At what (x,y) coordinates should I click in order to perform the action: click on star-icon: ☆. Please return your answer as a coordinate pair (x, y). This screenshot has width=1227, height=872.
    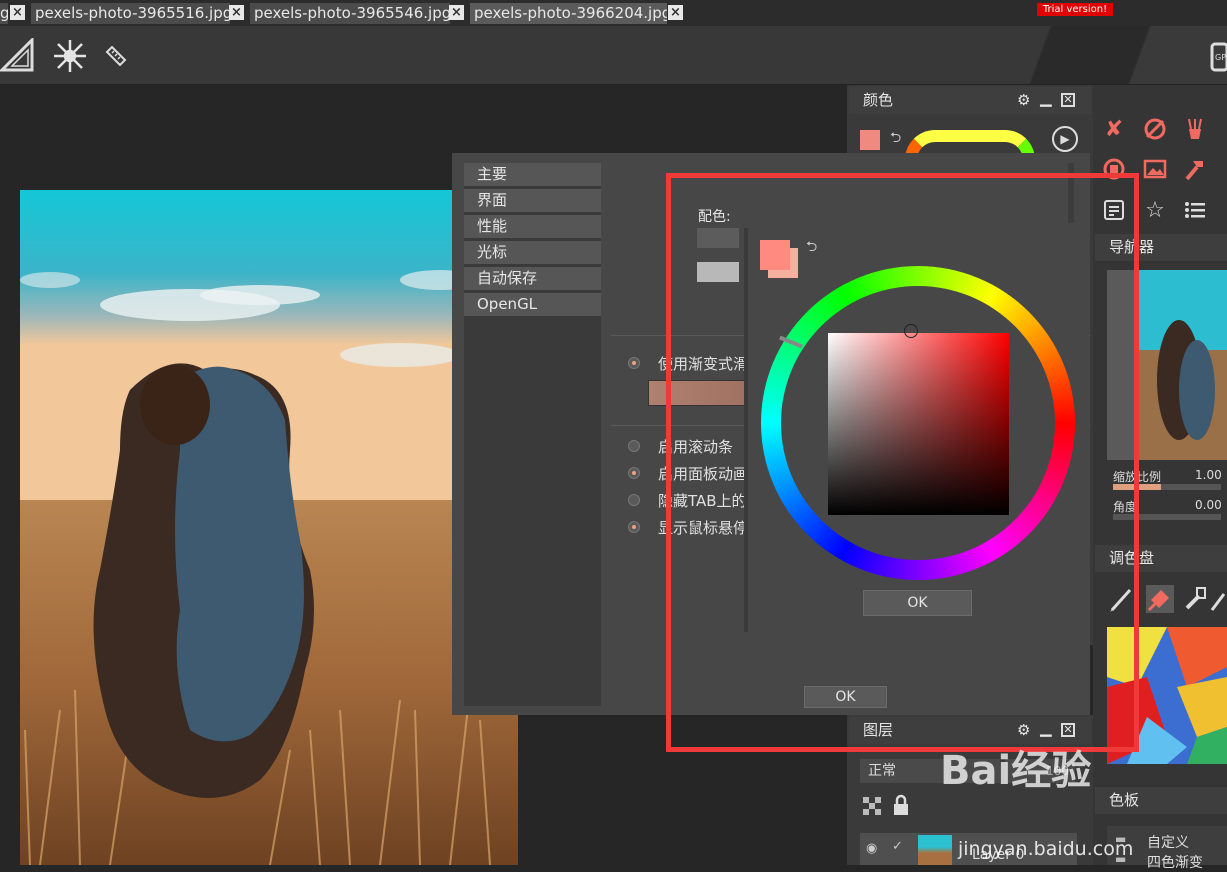
    Looking at the image, I should click on (1155, 210).